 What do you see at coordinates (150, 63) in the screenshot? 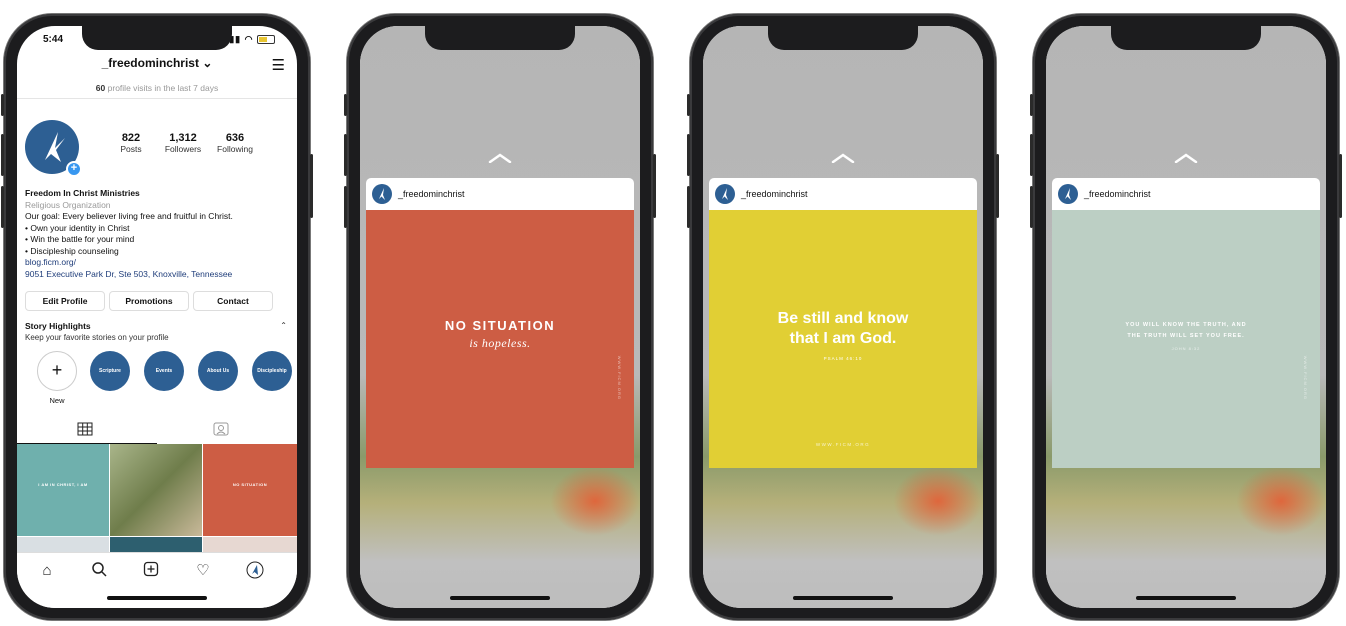
I see `username-title: _freedominchrist` at bounding box center [150, 63].